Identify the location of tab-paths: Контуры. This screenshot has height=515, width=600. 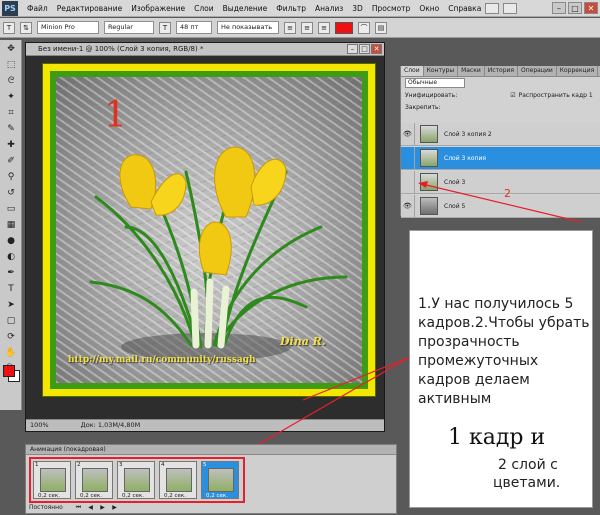
(441, 71).